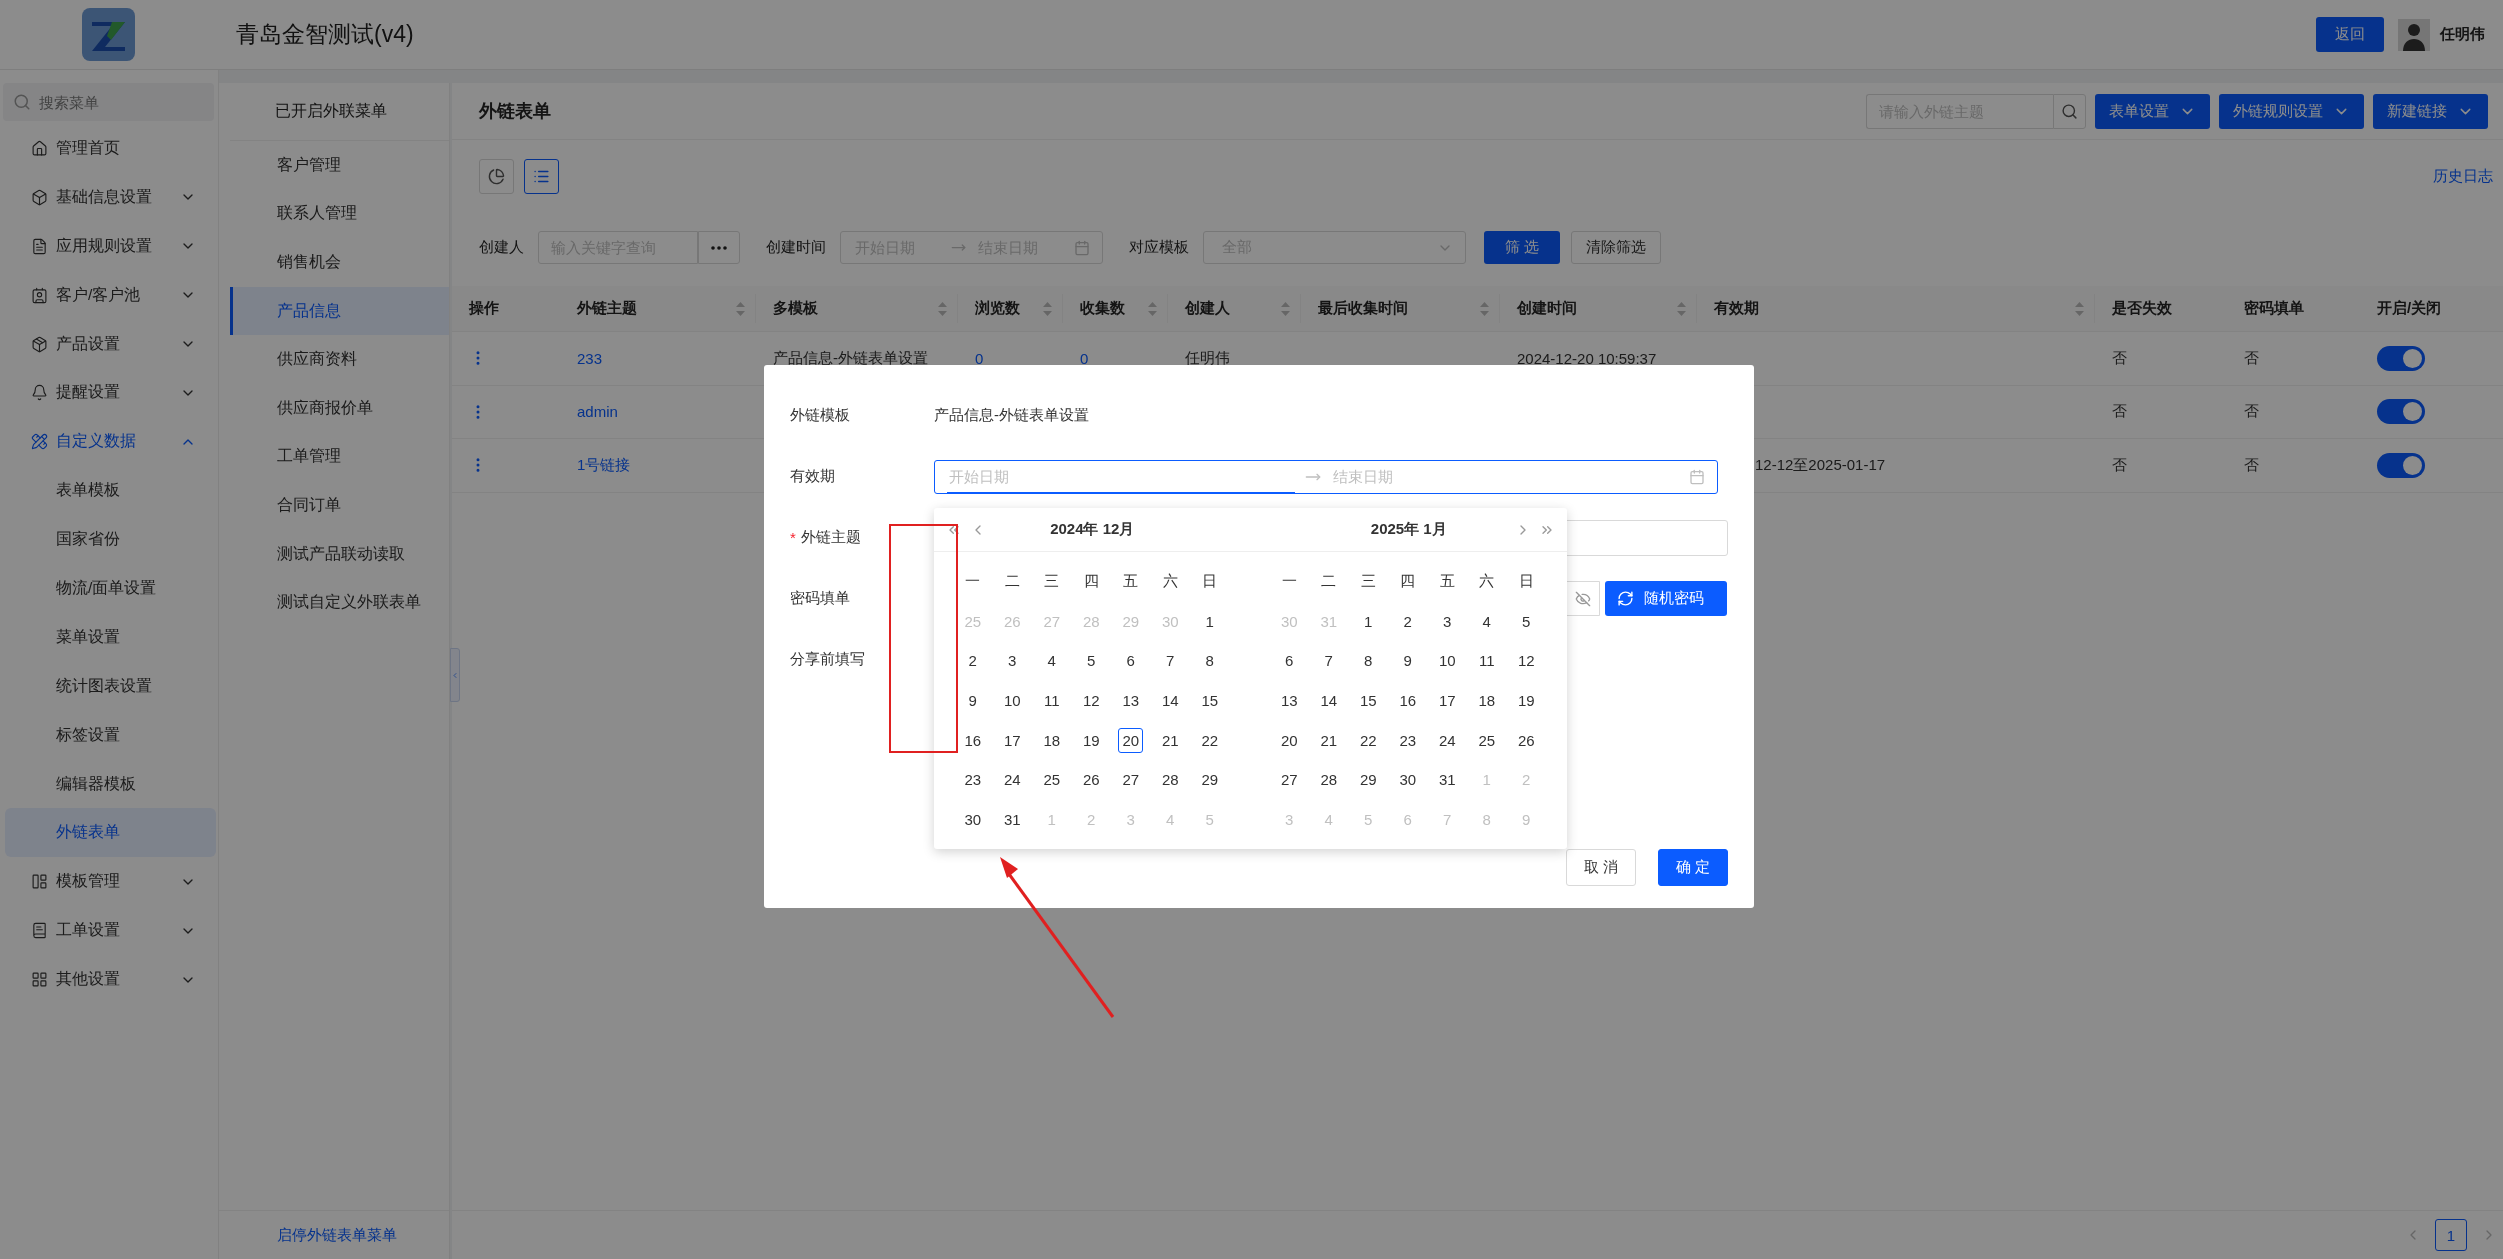  What do you see at coordinates (339, 214) in the screenshot?
I see `menu-item: 联系人管理` at bounding box center [339, 214].